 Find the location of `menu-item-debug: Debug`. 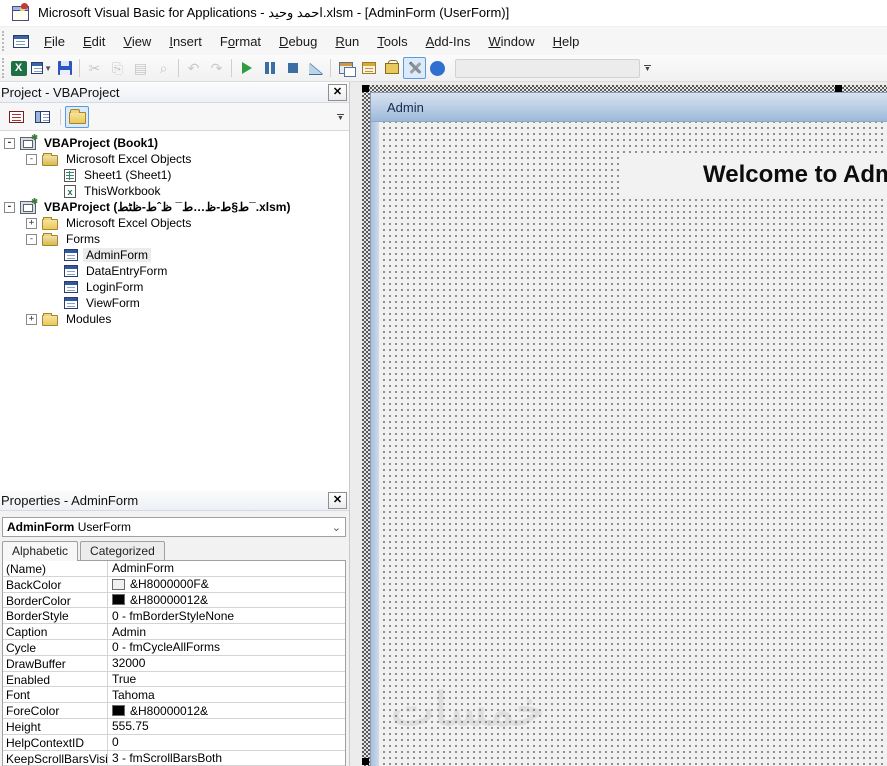

menu-item-debug: Debug is located at coordinates (298, 41).